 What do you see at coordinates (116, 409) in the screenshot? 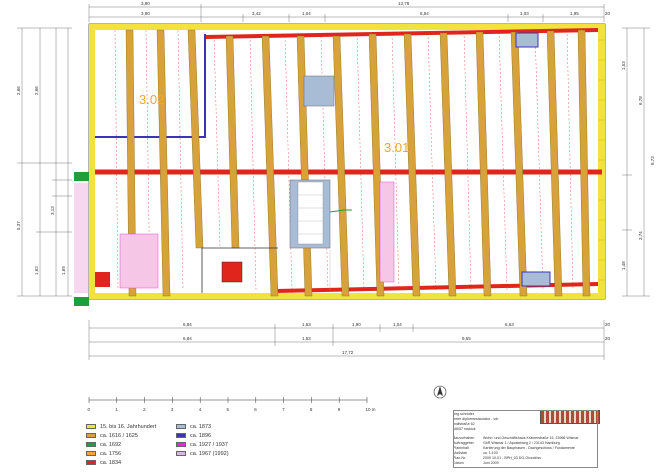
I see `scale-tick-label: 1` at bounding box center [116, 409].